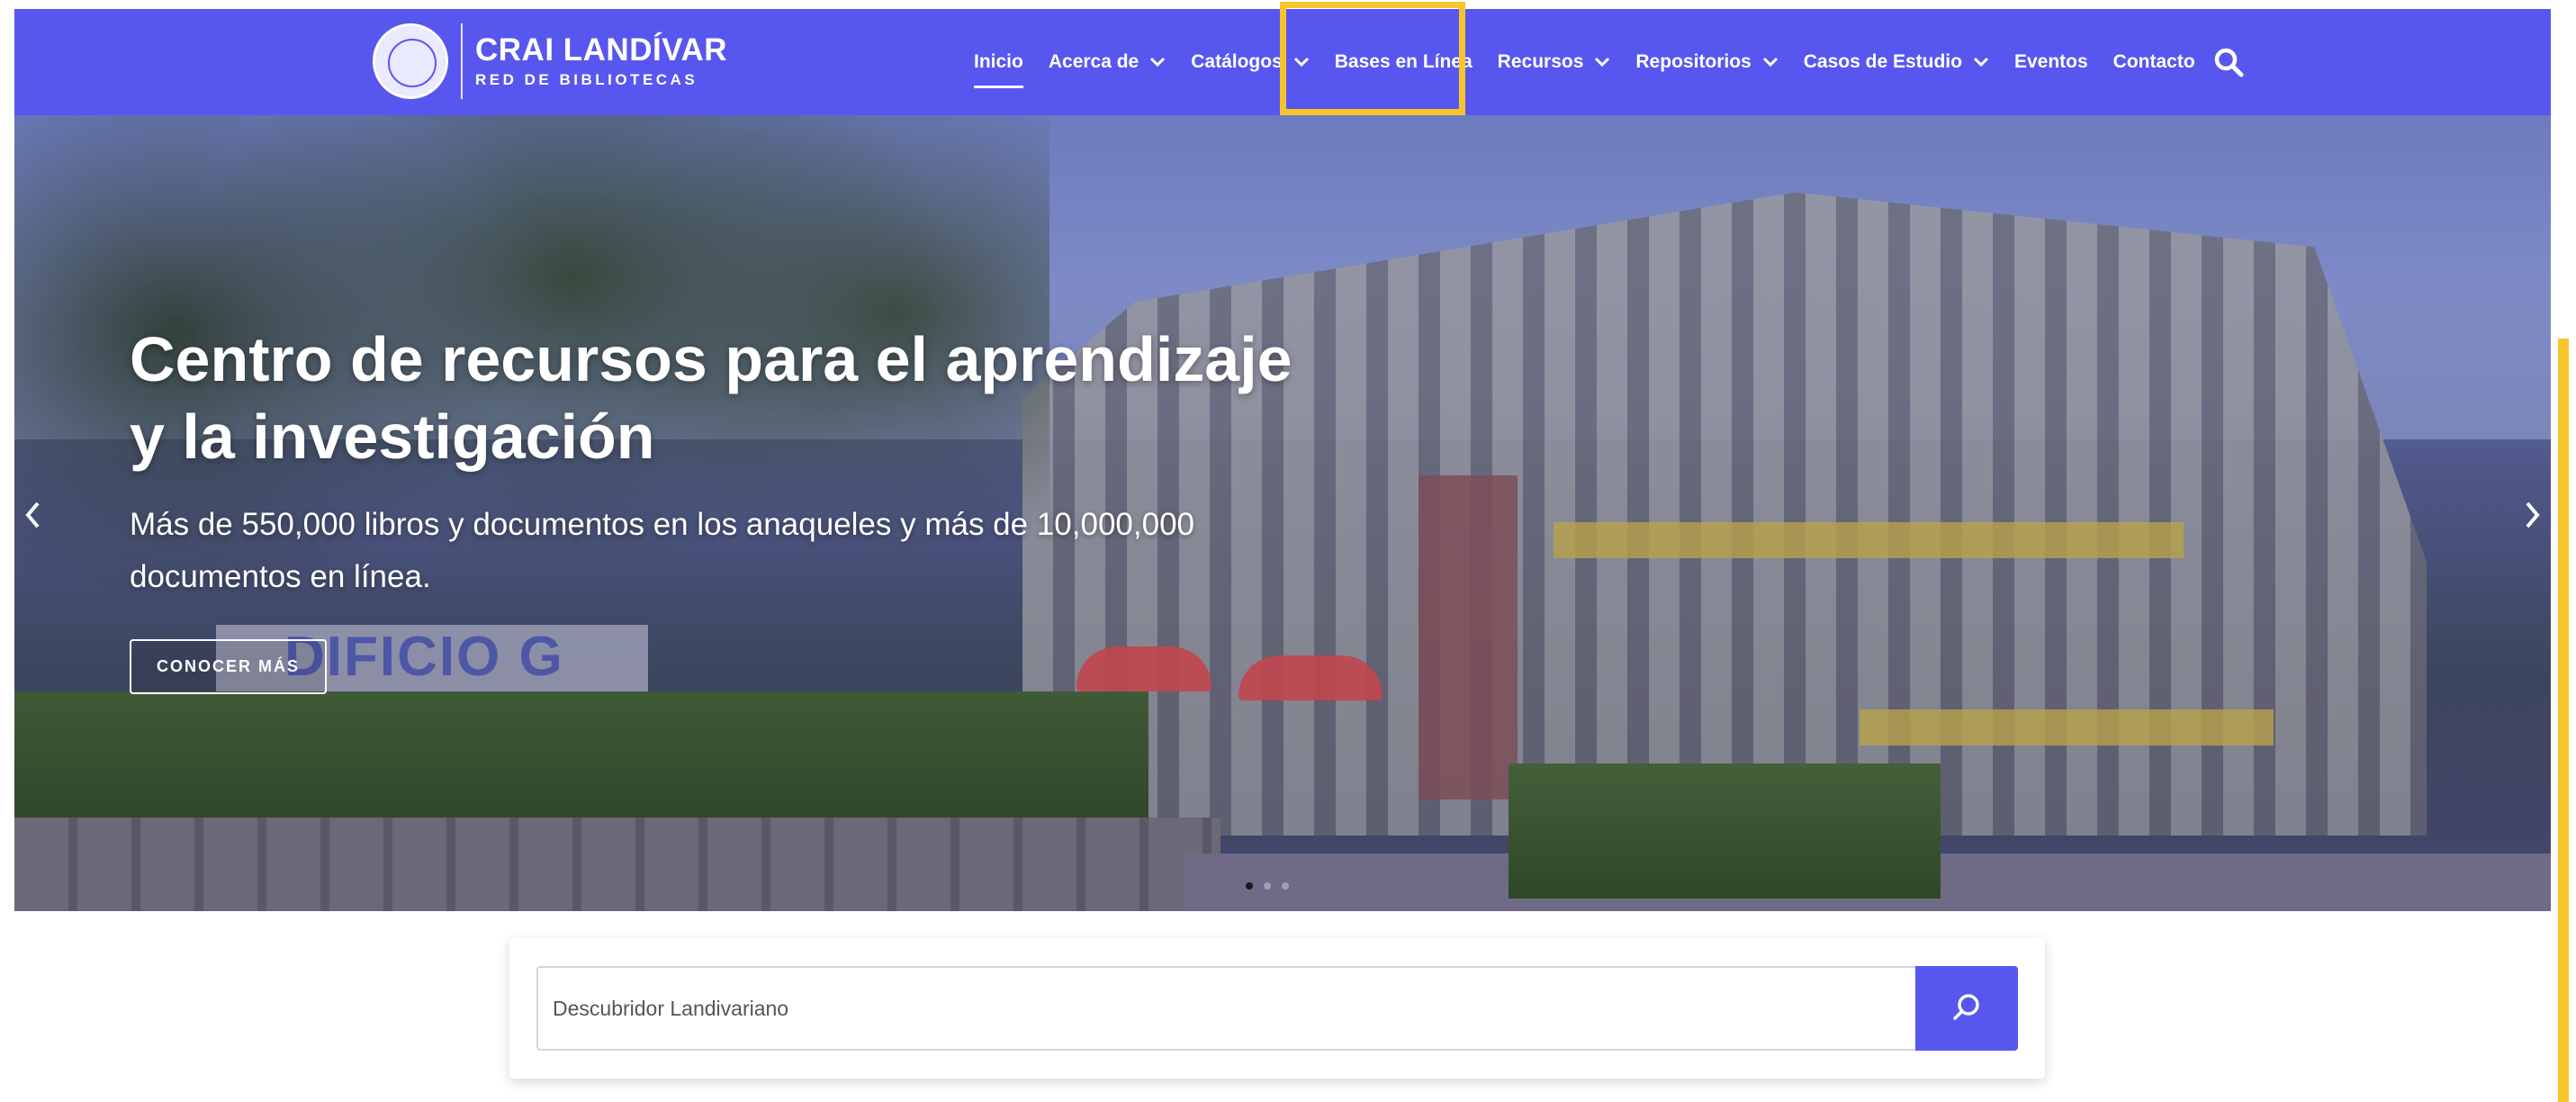 The width and height of the screenshot is (2576, 1102). Describe the element at coordinates (1093, 62) in the screenshot. I see `nav-item-label: Acerca de` at that location.